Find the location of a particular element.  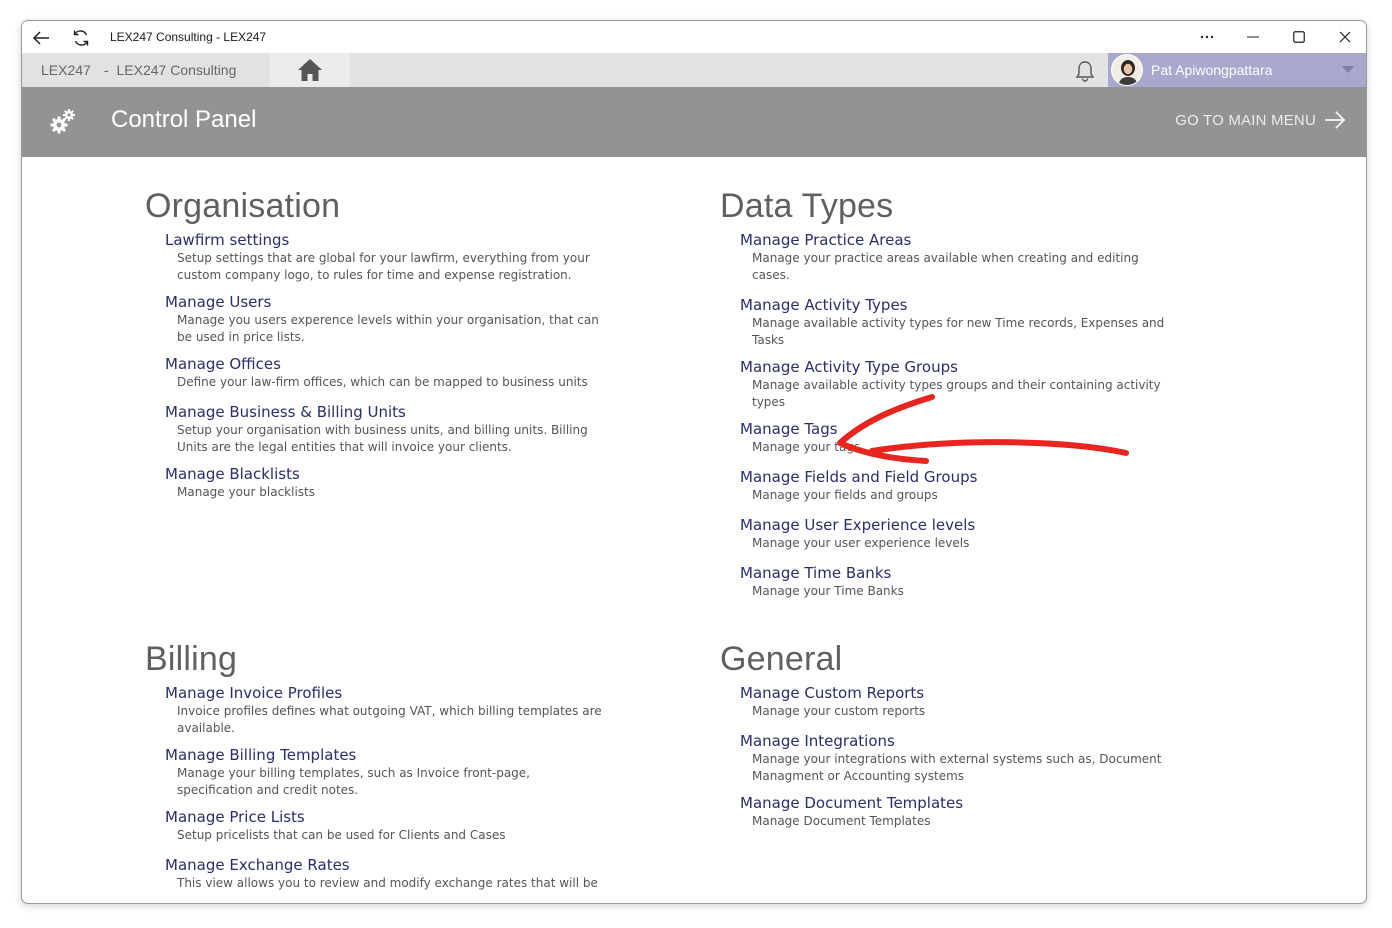

item-description: Manage your Time Banks is located at coordinates (828, 591).